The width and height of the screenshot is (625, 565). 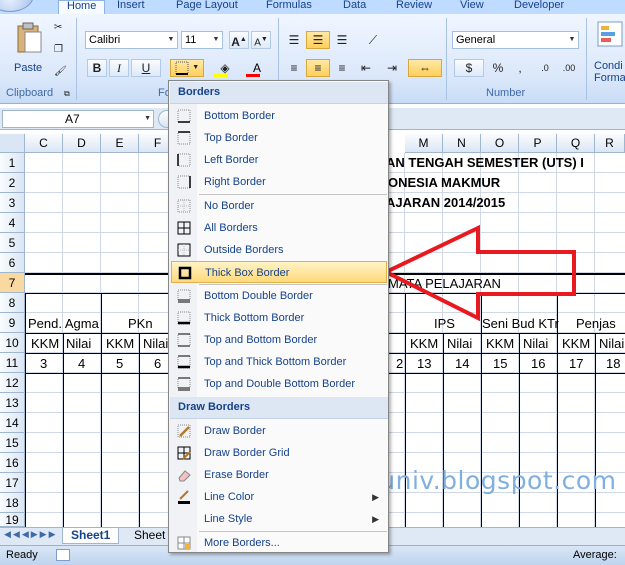 I want to click on row-header-2: 2, so click(x=12, y=183).